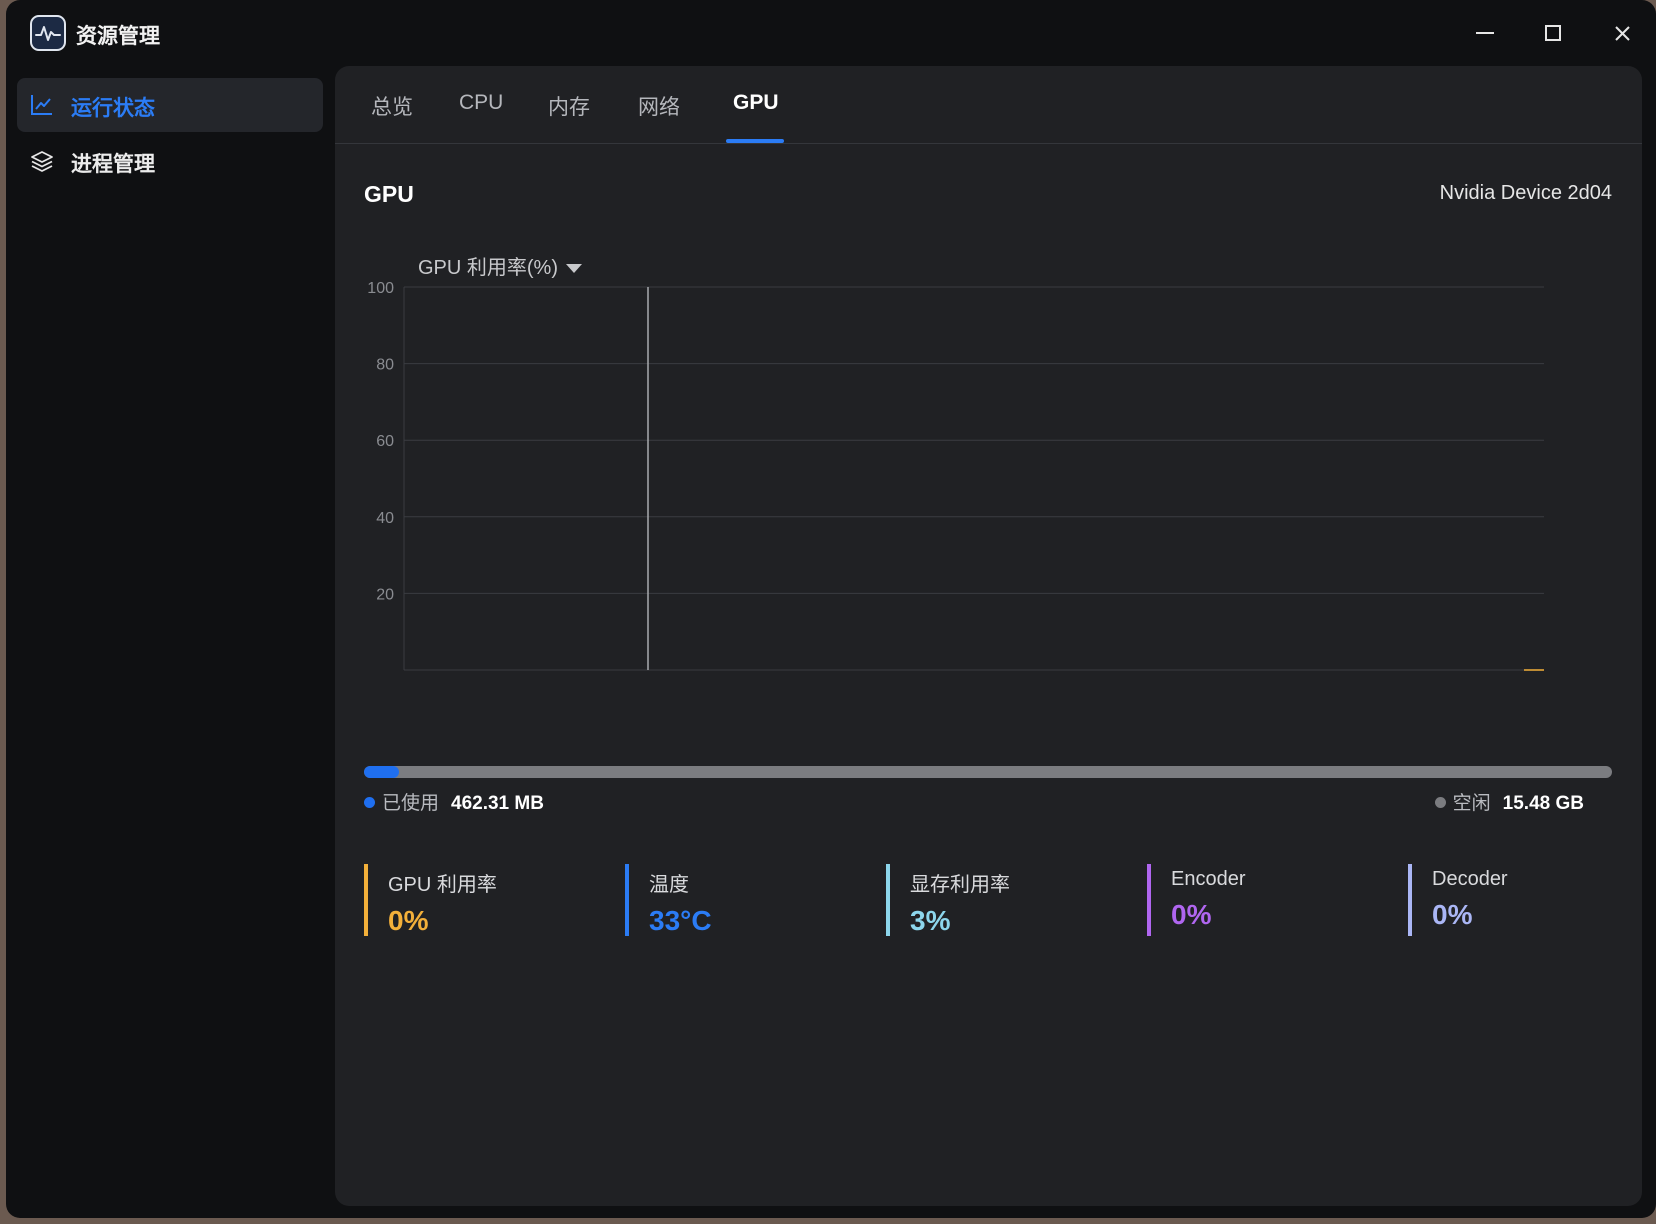 Image resolution: width=1656 pixels, height=1224 pixels. I want to click on free-dot, so click(1440, 802).